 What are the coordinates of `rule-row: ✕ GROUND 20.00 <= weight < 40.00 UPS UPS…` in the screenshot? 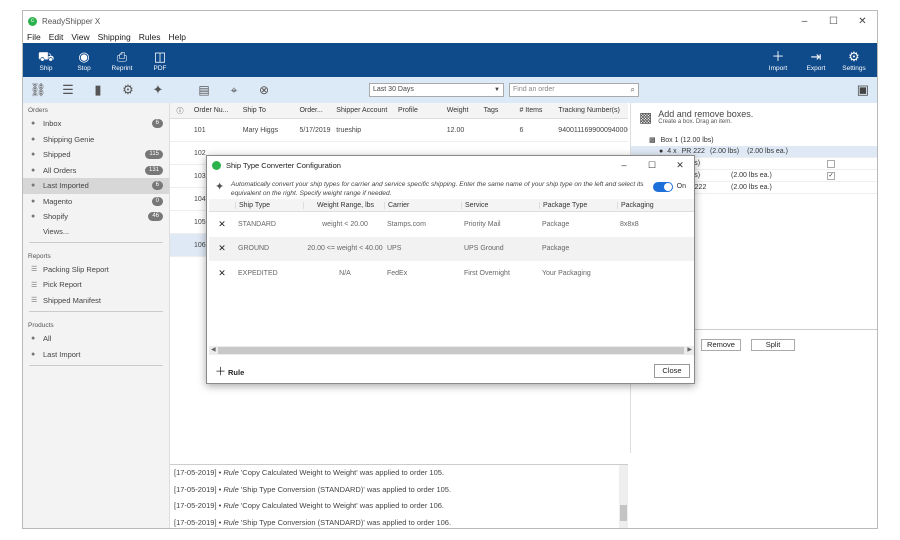 It's located at (451, 248).